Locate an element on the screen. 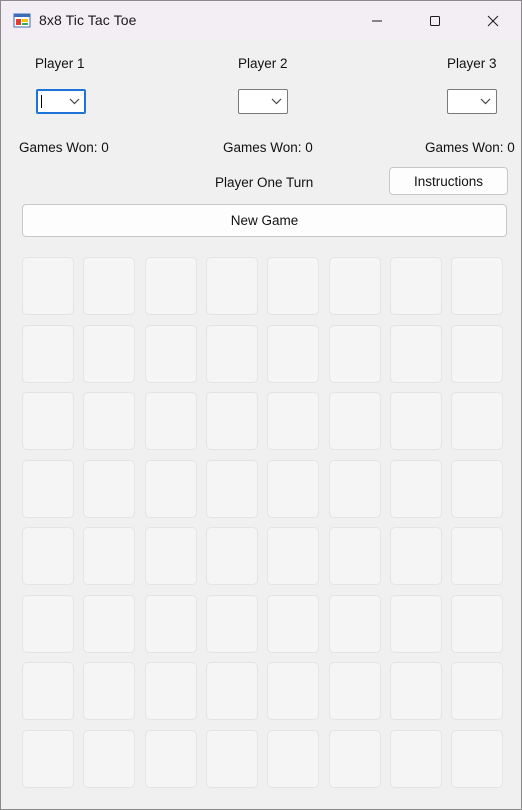 This screenshot has width=522, height=810. maximize-icon is located at coordinates (435, 21).